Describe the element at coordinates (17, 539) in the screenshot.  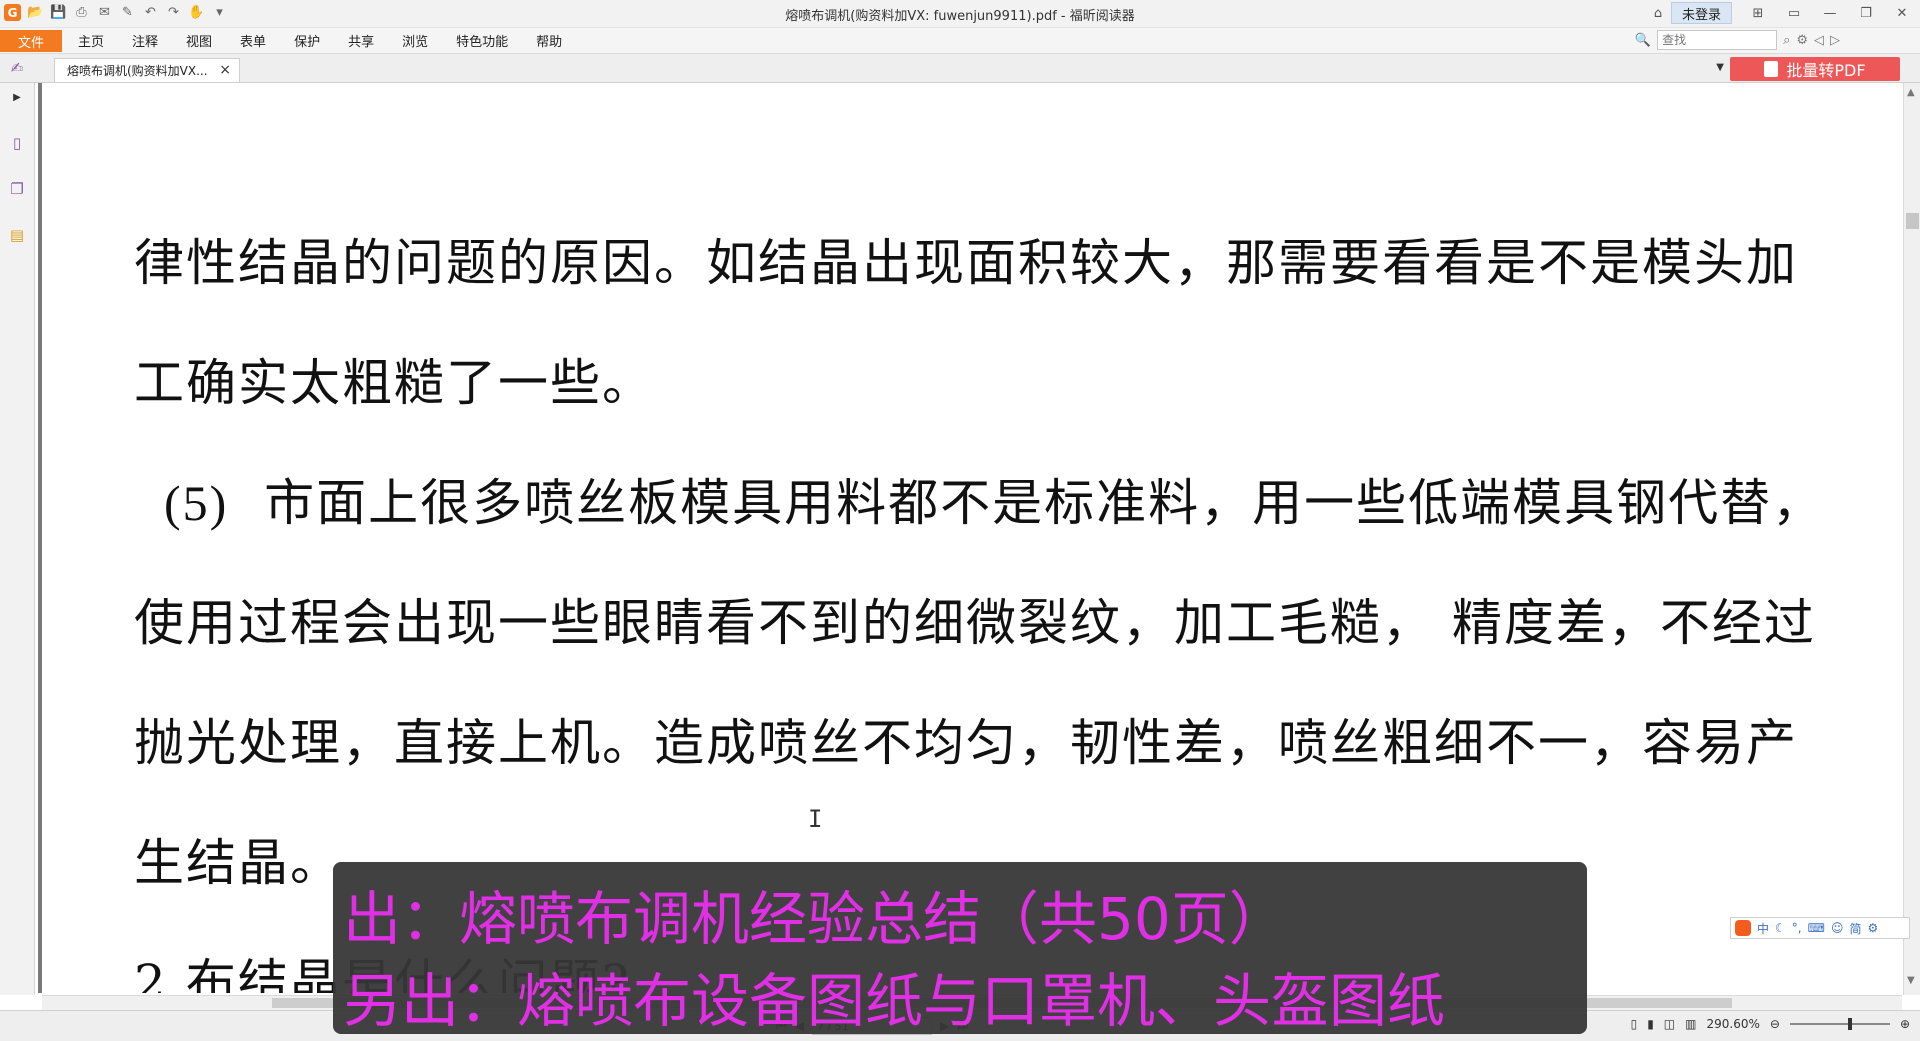
I see `left-sidebar: ▶ ▯ ❐ ▤` at that location.